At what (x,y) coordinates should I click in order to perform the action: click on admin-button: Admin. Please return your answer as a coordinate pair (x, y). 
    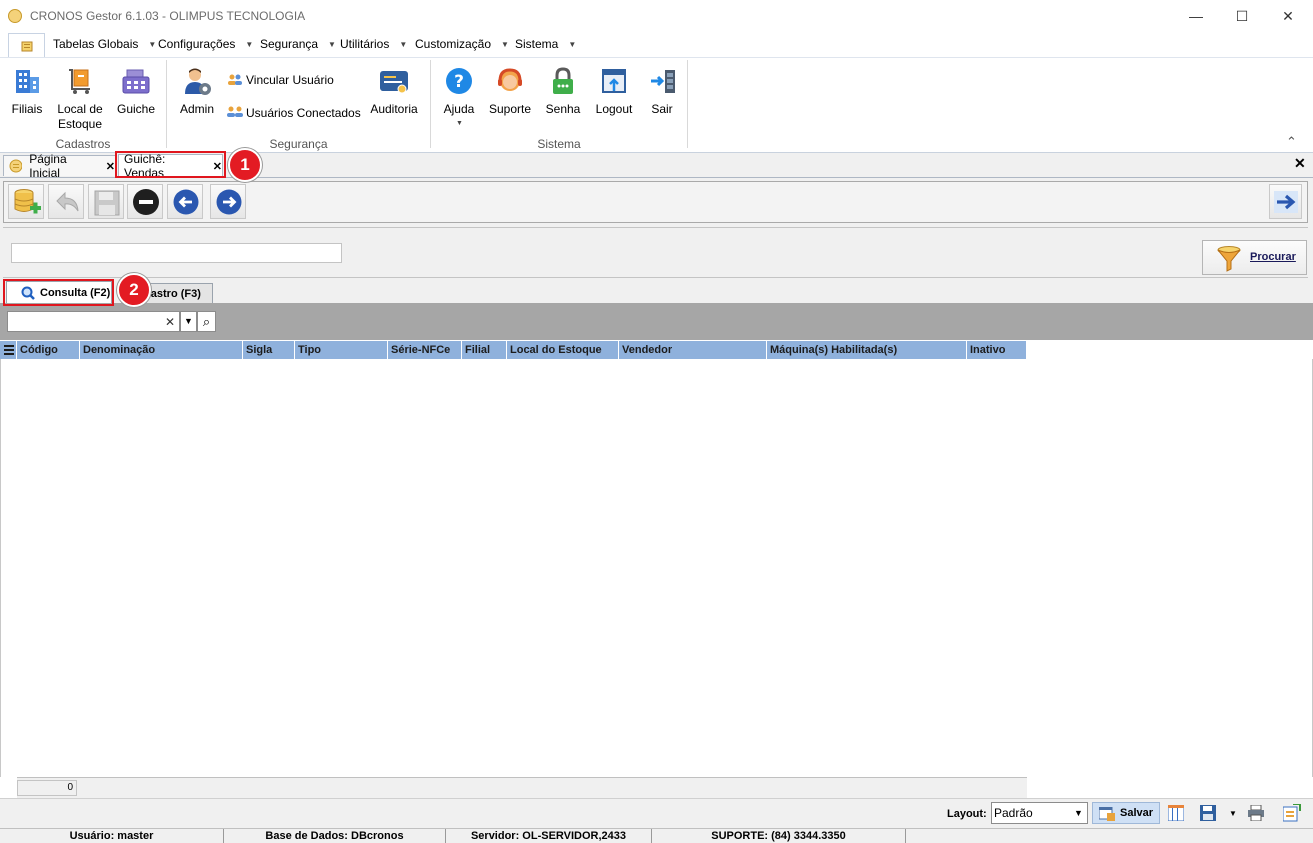
    Looking at the image, I should click on (197, 94).